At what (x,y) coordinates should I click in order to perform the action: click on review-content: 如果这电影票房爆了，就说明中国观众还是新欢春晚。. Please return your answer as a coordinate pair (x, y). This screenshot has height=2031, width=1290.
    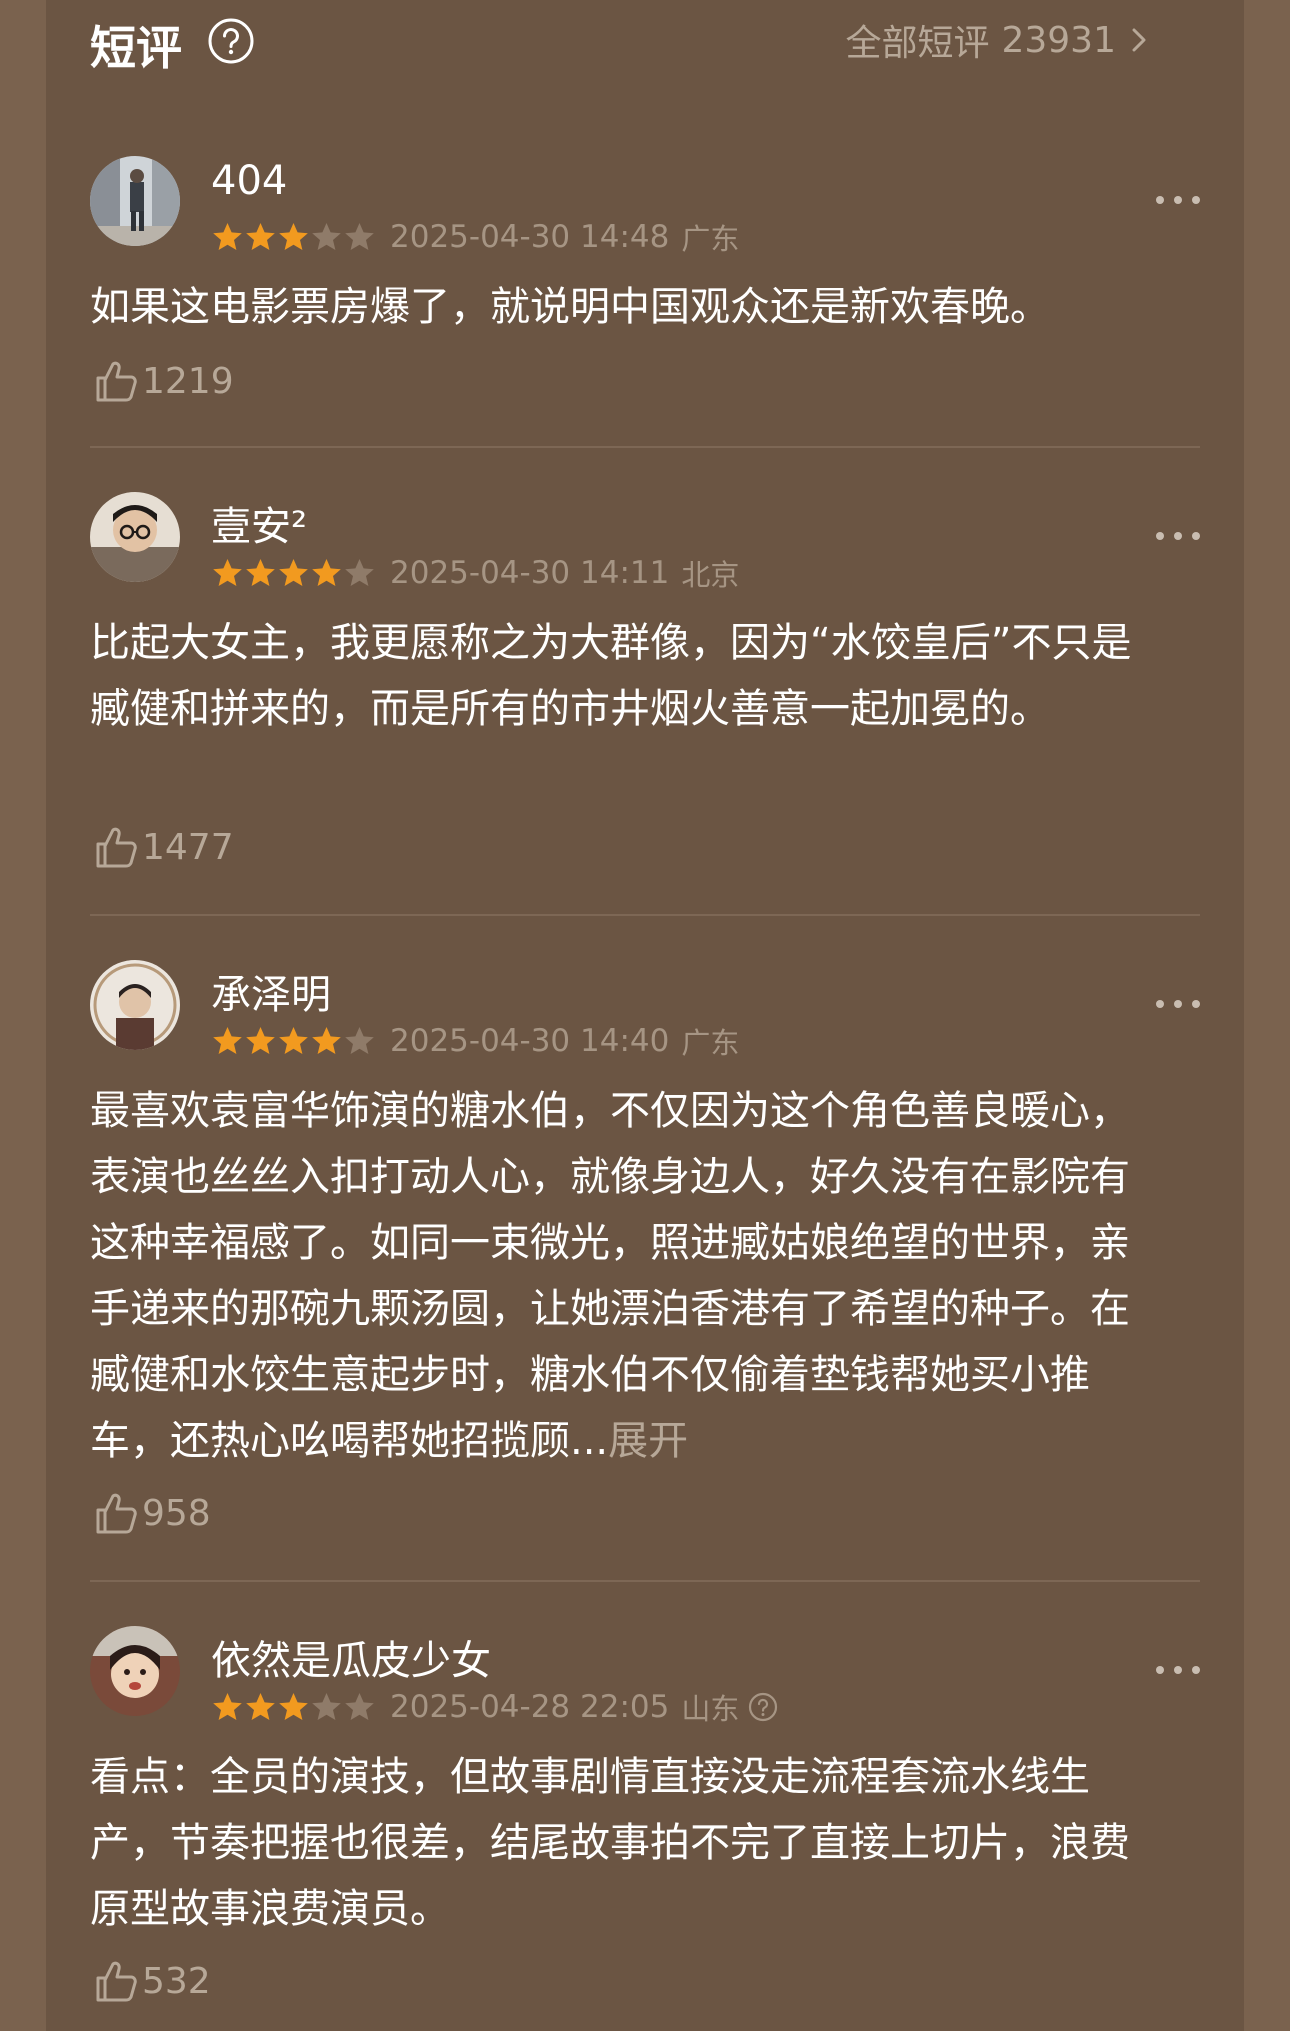
    Looking at the image, I should click on (570, 307).